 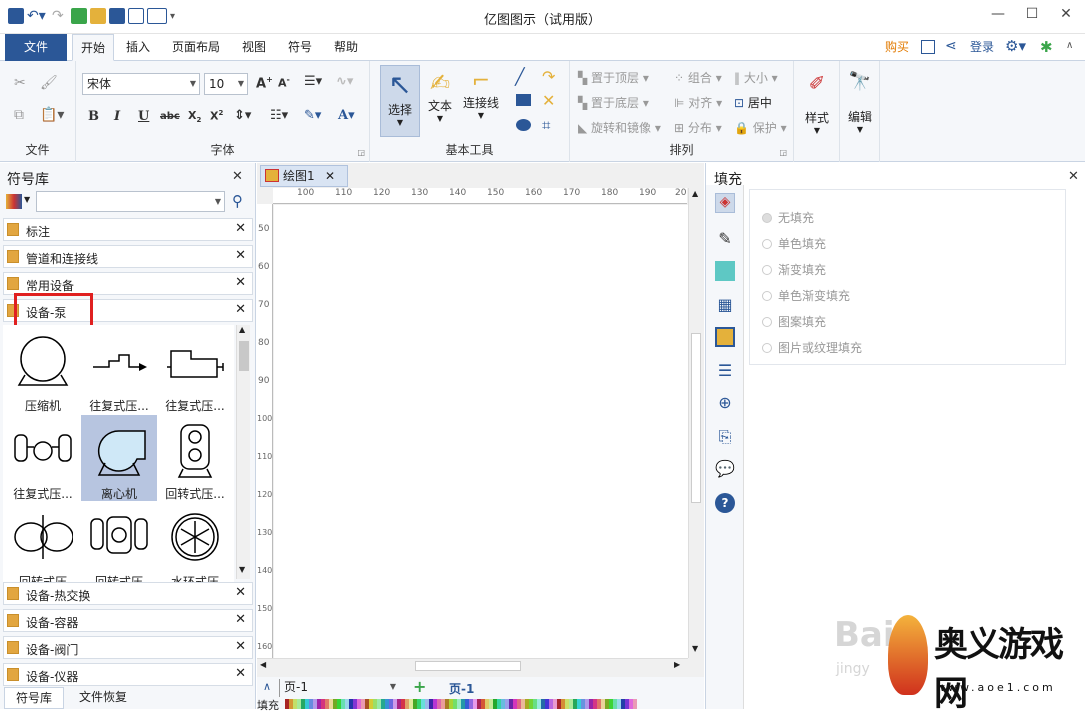 What do you see at coordinates (698, 102) in the screenshot?
I see `align-button: ⊫ 对齐 ▾` at bounding box center [698, 102].